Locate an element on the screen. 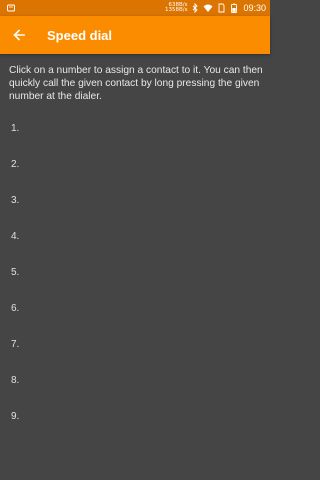 This screenshot has height=480, width=320. speed-dial-number: 1. is located at coordinates (15, 128).